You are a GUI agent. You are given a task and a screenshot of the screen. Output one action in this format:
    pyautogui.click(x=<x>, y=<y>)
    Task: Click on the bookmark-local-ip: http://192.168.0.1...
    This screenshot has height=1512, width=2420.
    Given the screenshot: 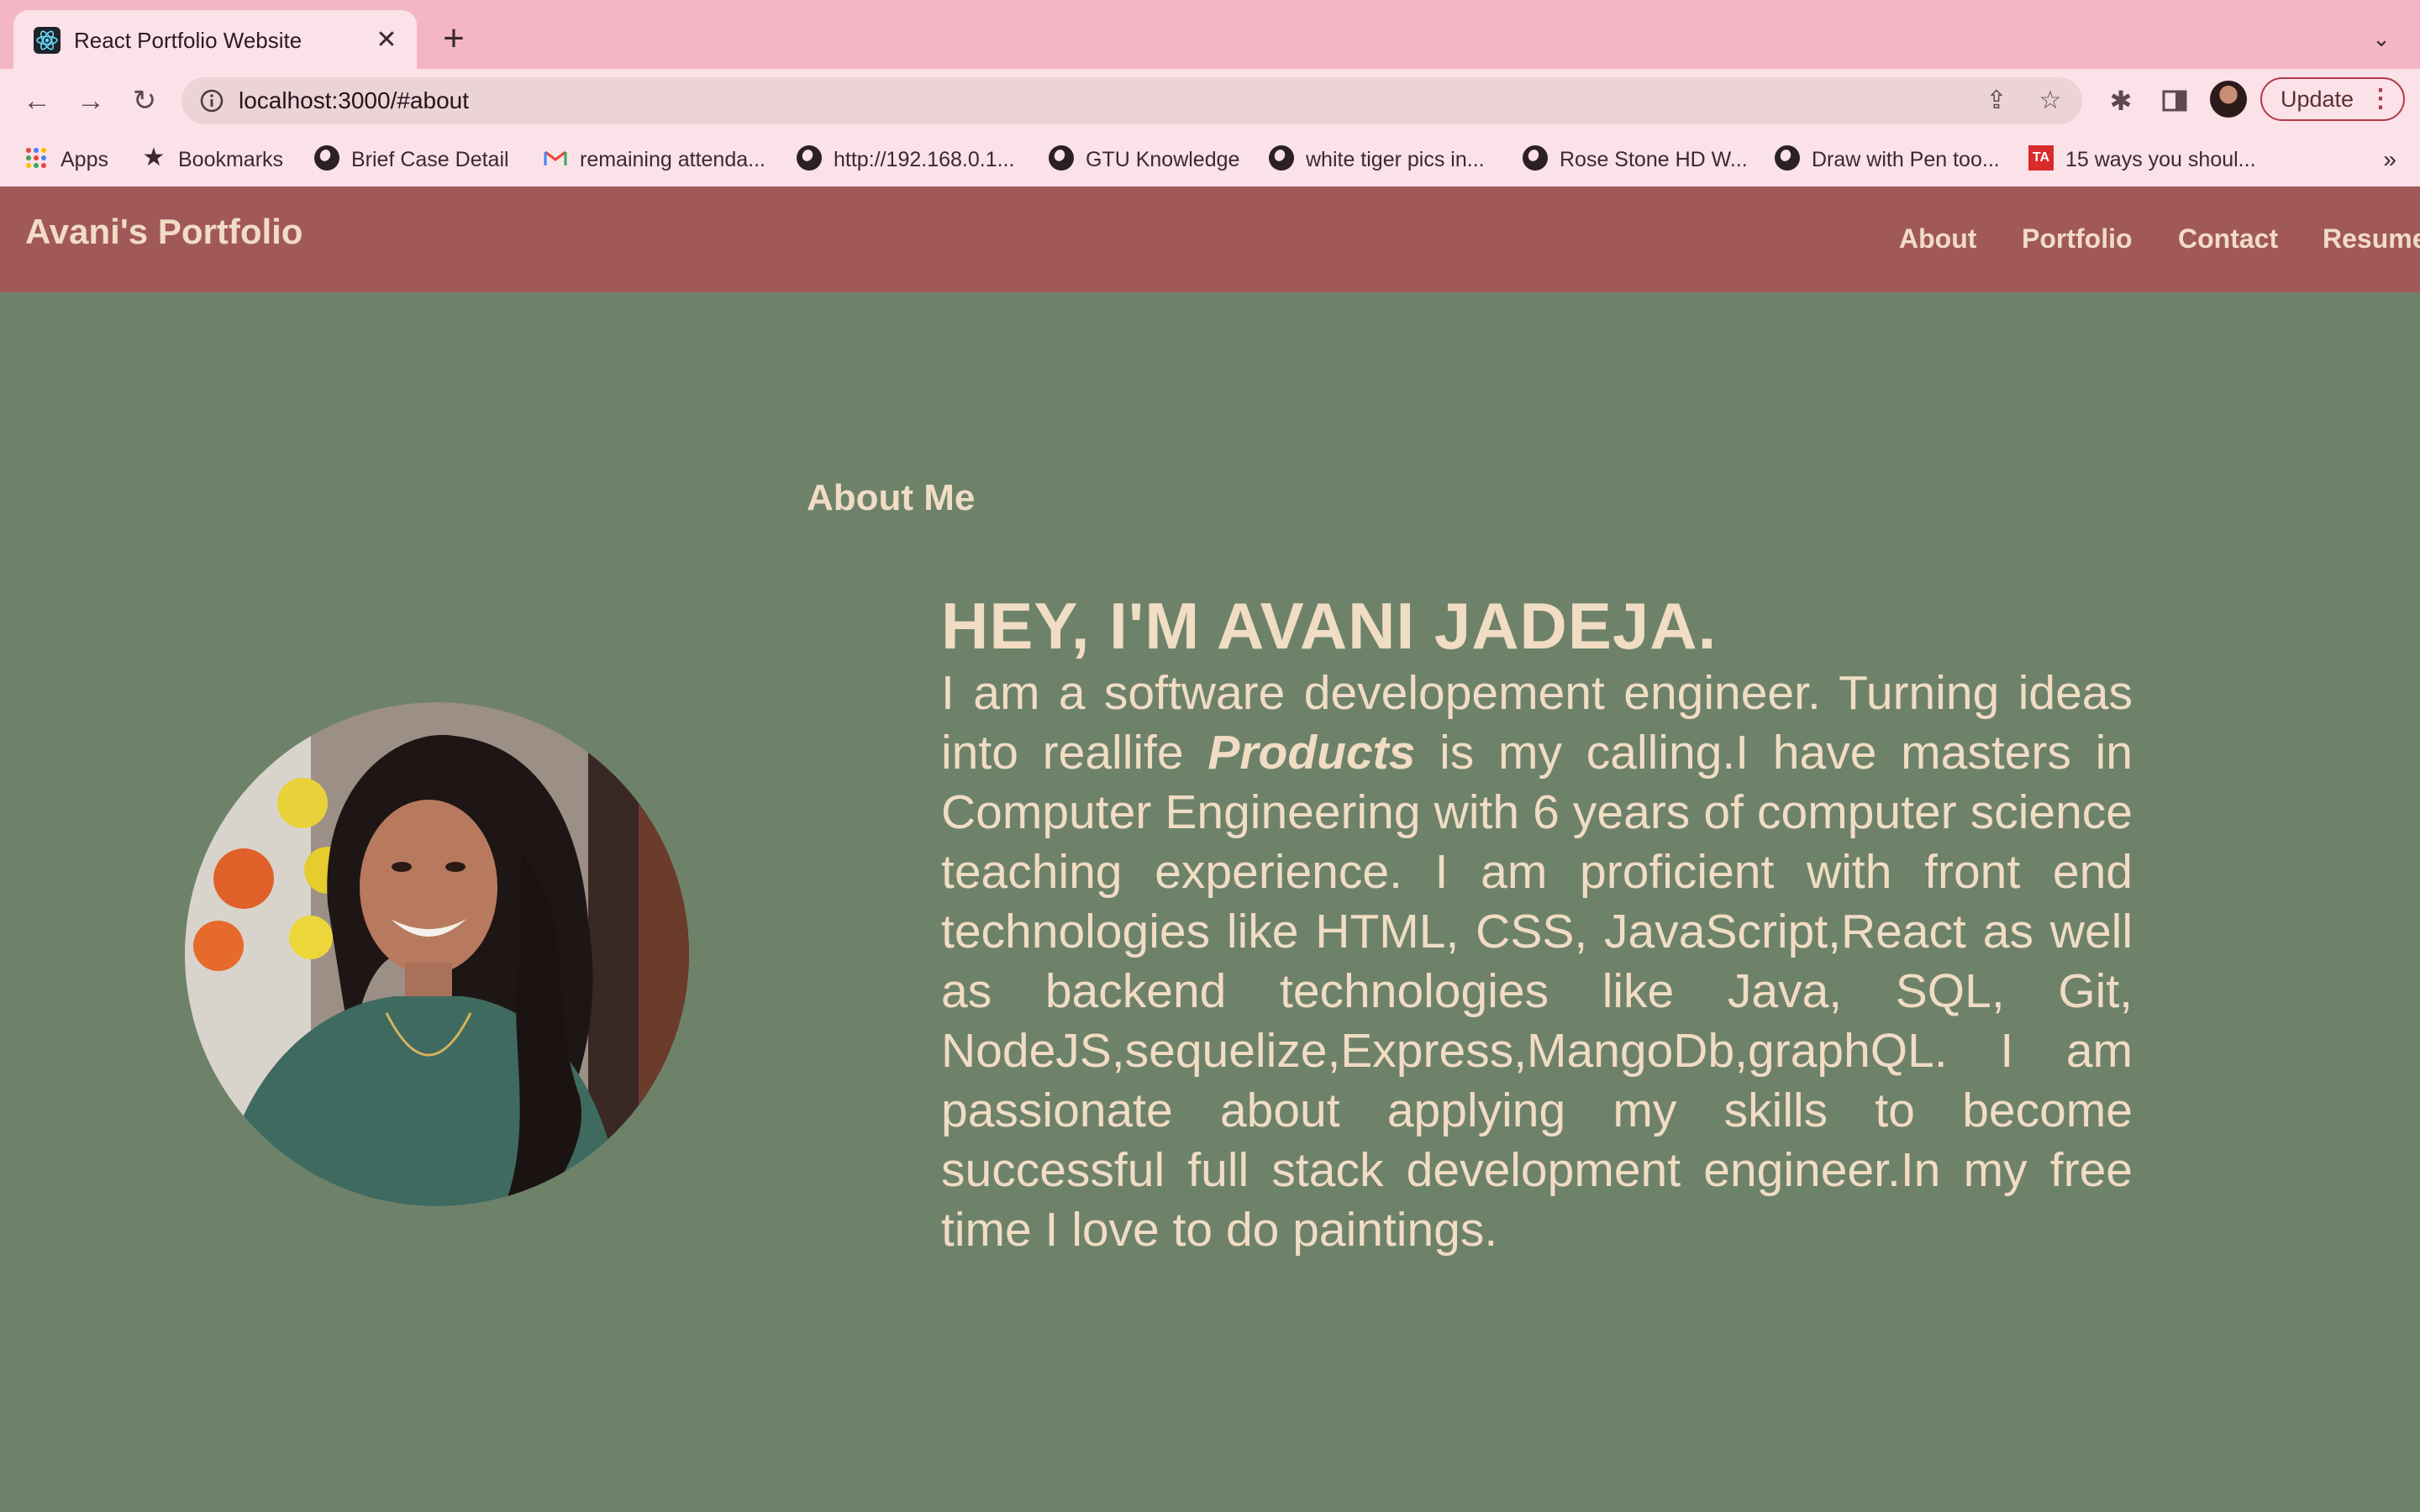 What is the action you would take?
    pyautogui.click(x=905, y=159)
    